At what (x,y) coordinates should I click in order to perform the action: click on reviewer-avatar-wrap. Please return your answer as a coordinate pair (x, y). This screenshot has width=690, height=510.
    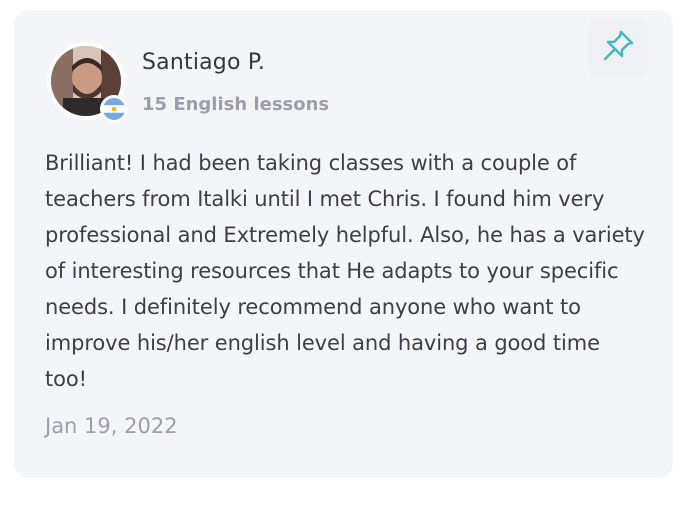
    Looking at the image, I should click on (87, 82).